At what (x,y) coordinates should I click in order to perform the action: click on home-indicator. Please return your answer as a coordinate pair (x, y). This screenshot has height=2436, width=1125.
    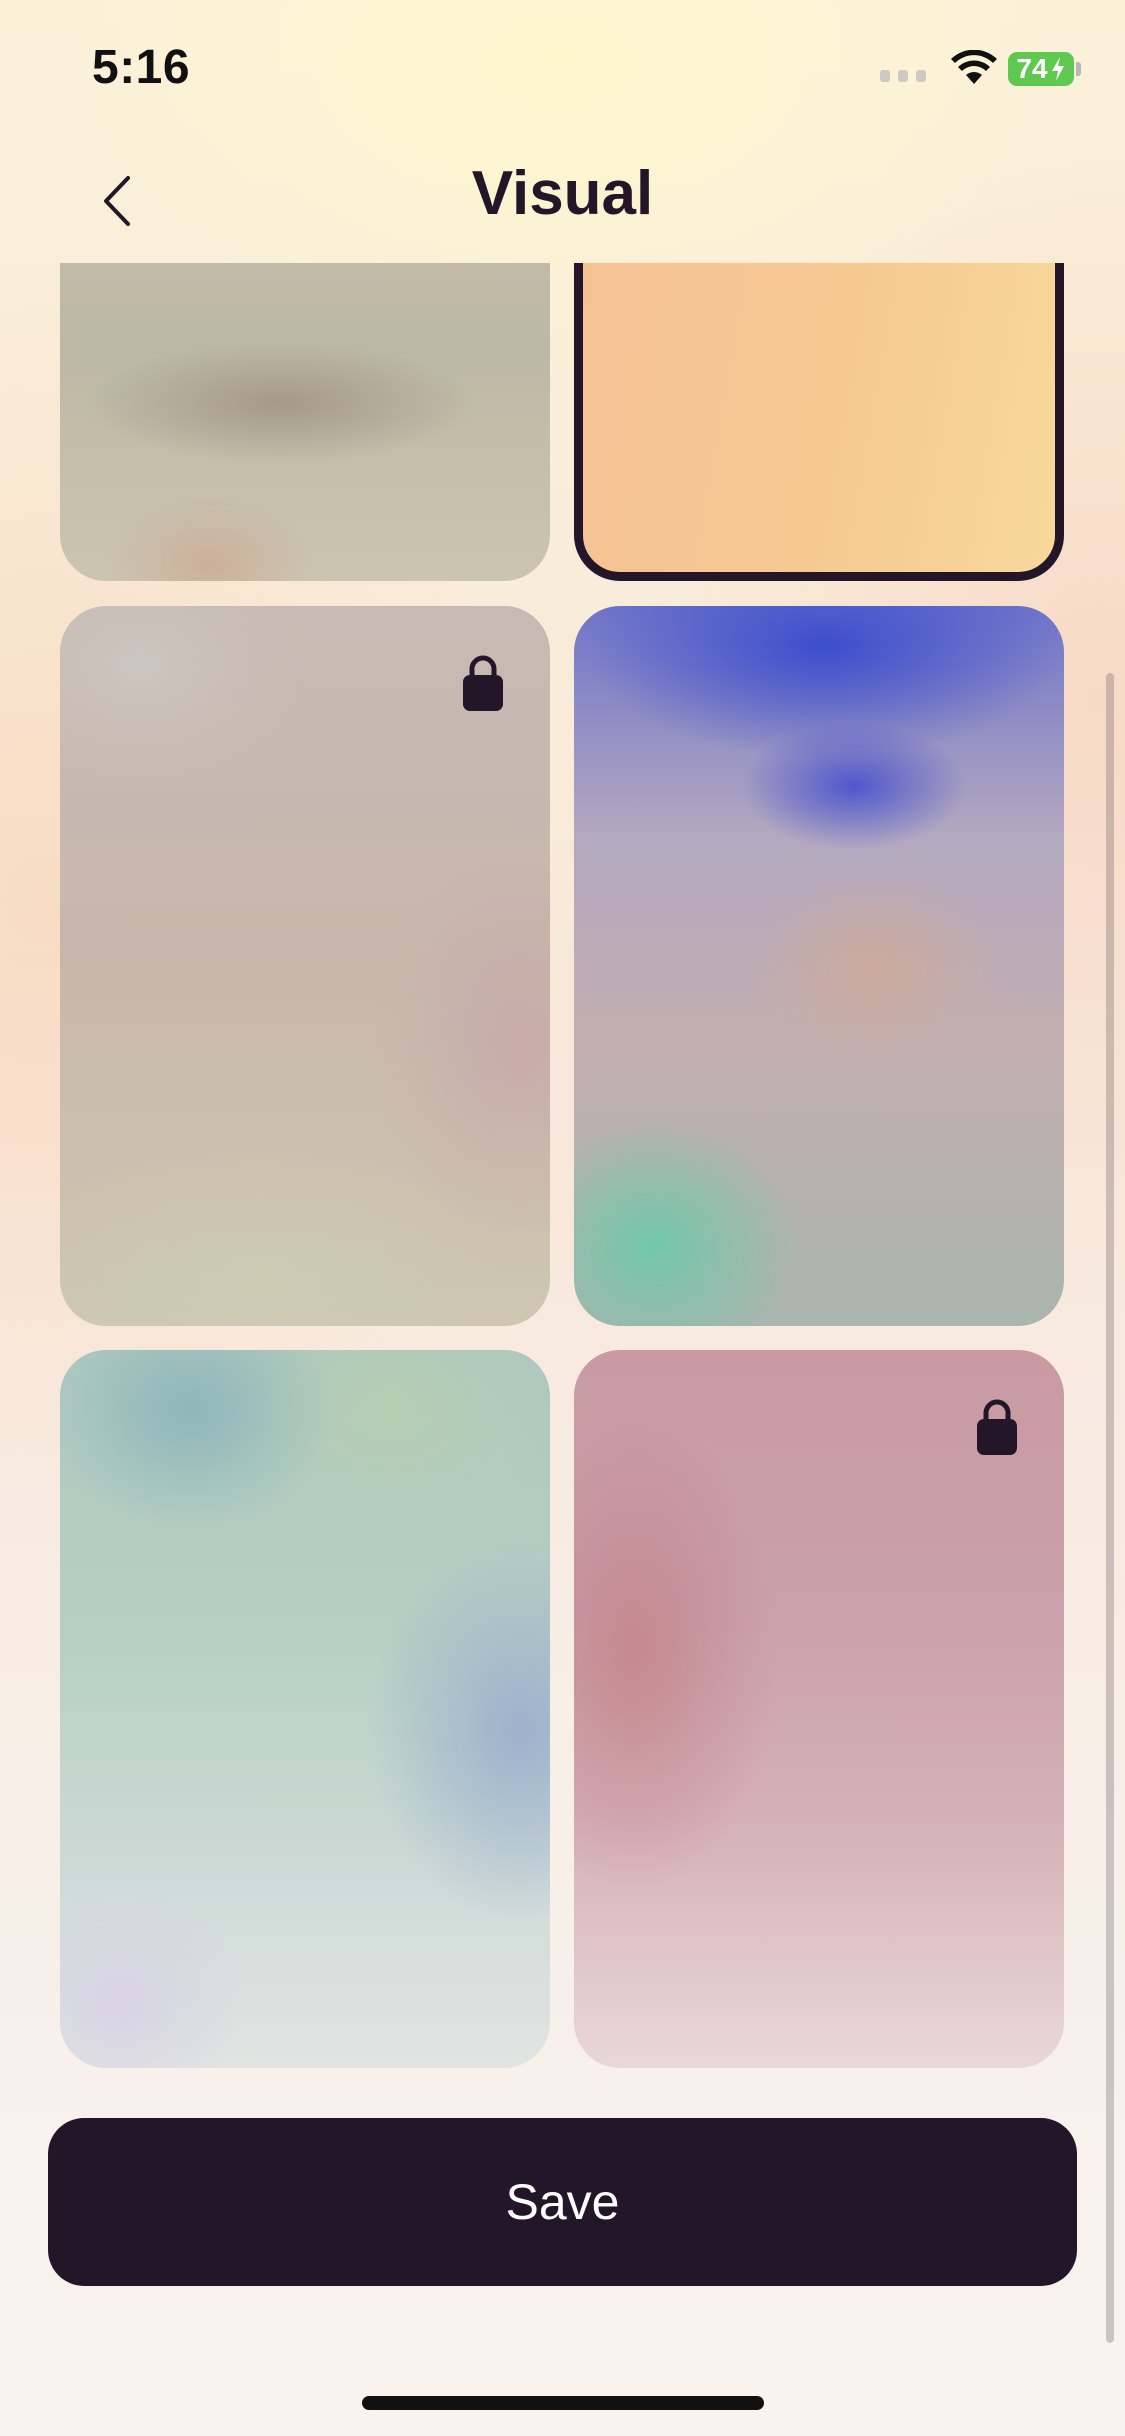
    Looking at the image, I should click on (563, 2403).